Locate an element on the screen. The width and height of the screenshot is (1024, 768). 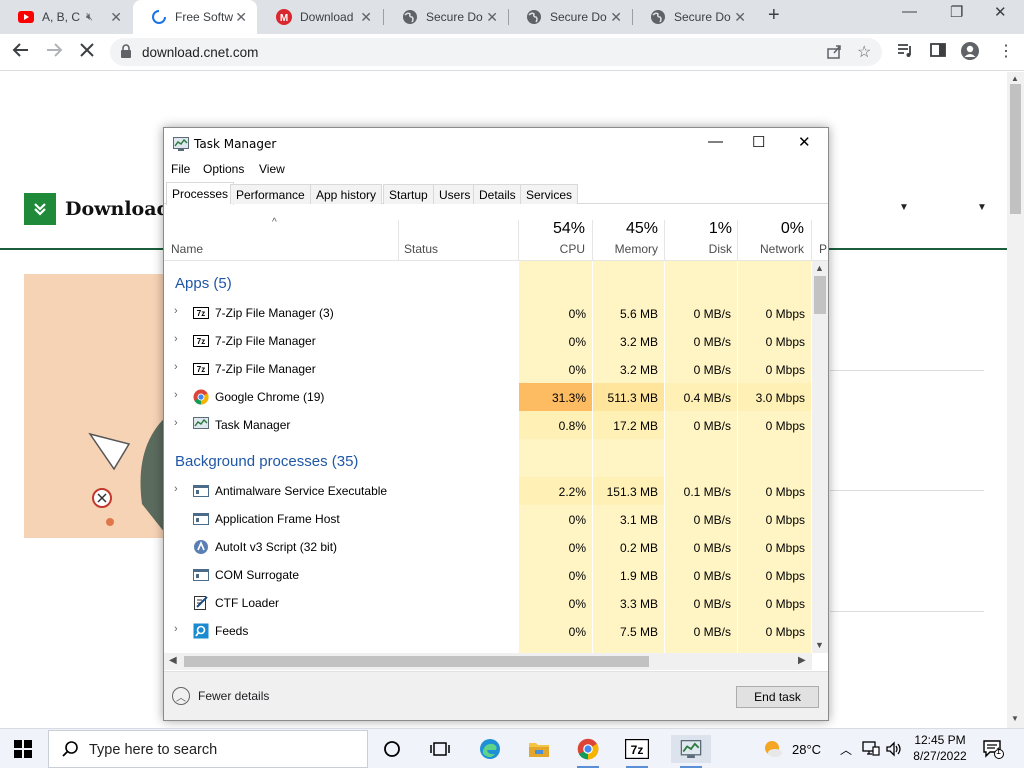
column-name: Name is located at coordinates (187, 249).